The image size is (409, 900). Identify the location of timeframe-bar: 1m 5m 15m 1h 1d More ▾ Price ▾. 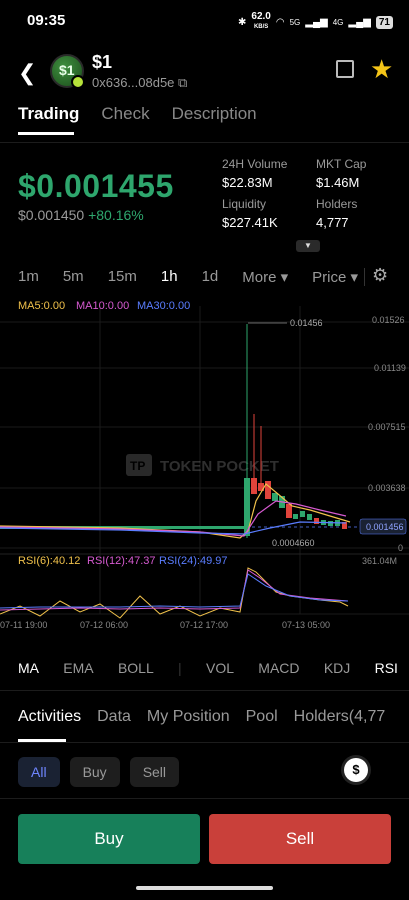
(200, 277).